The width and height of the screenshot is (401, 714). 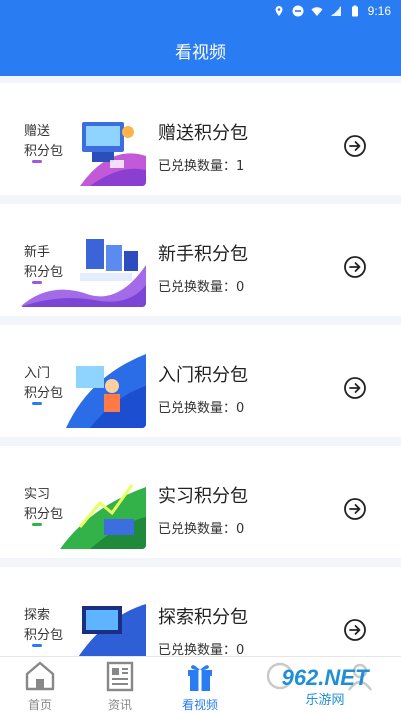 I want to click on signal-icon, so click(x=335, y=11).